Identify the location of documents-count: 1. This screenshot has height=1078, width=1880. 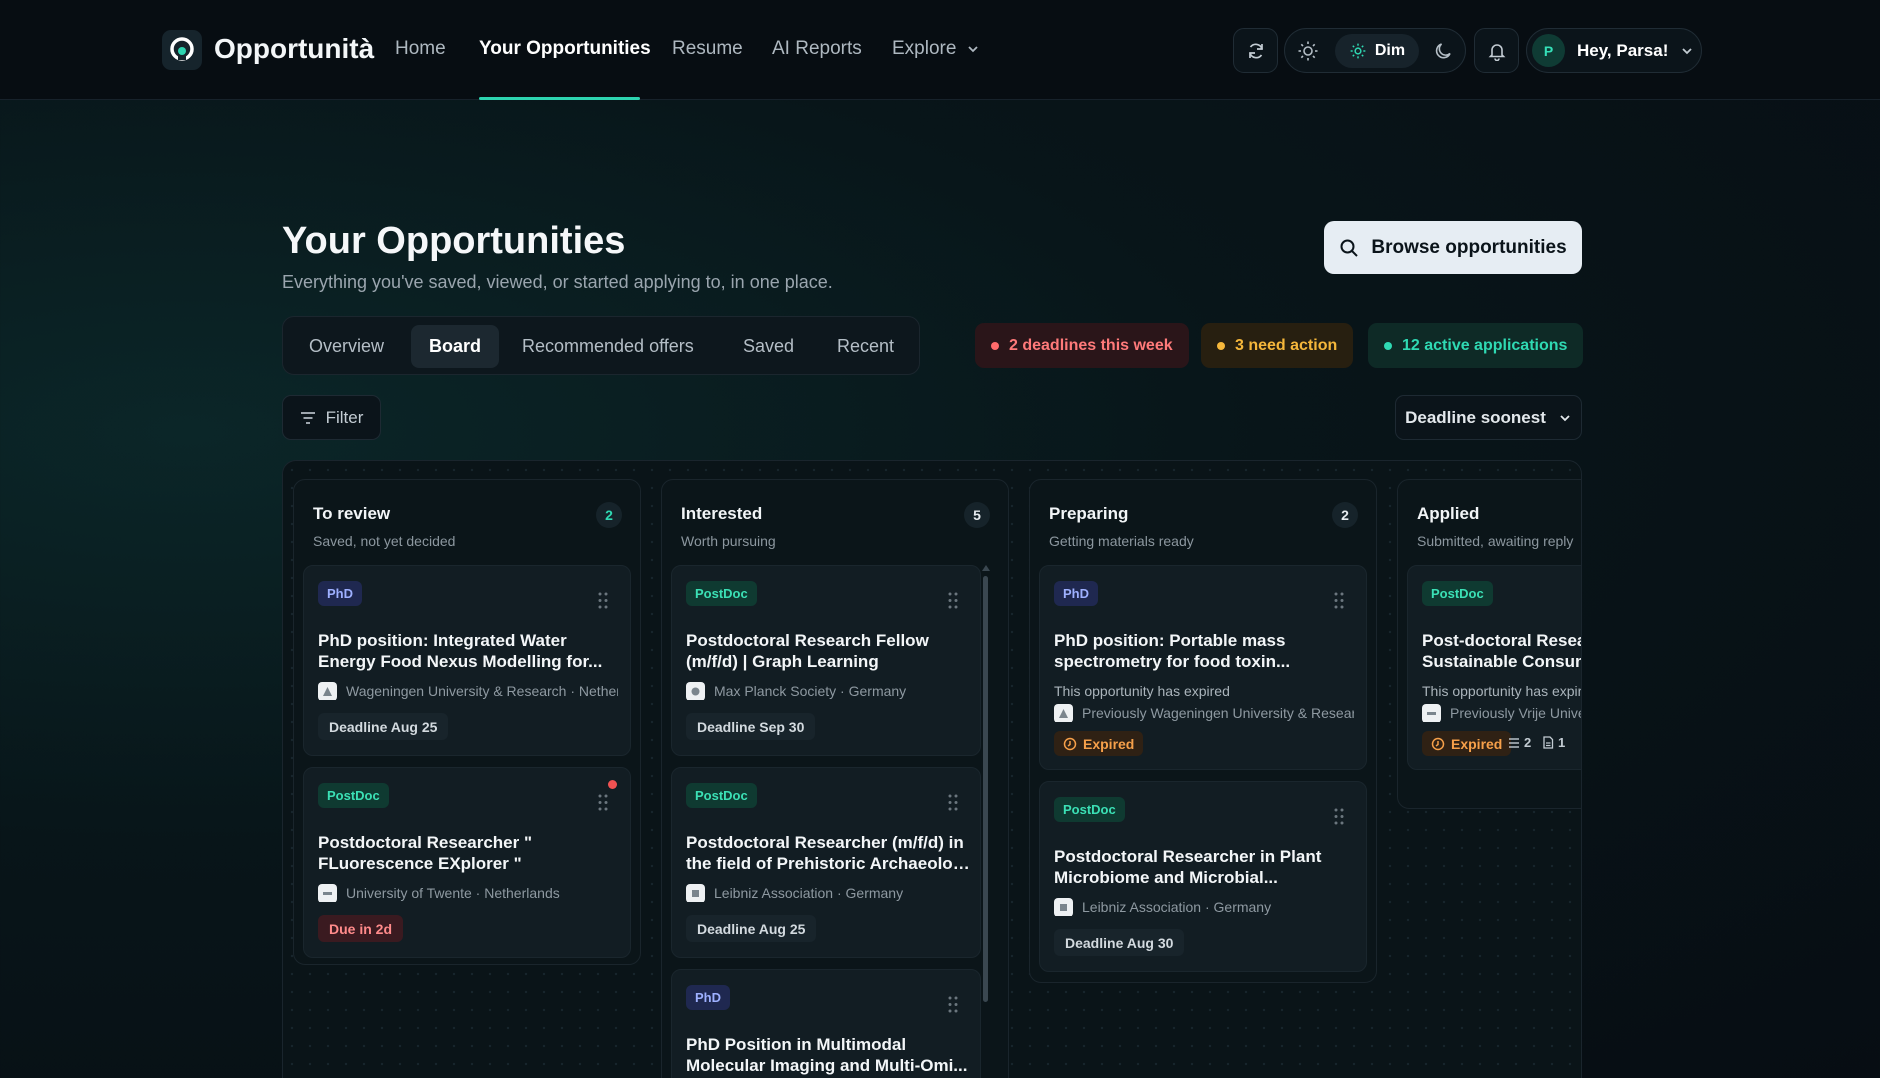
(1553, 742).